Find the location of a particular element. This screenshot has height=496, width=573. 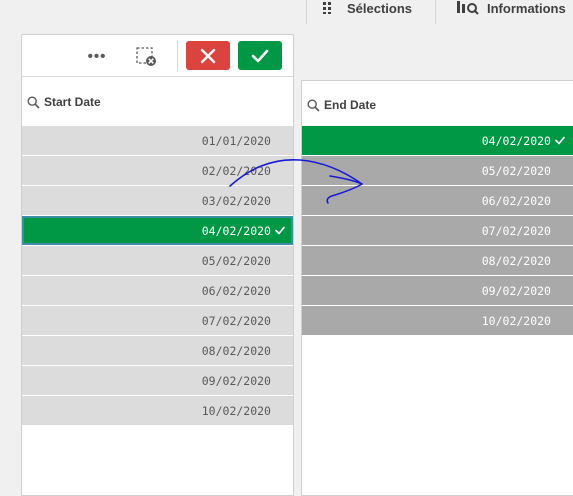

informations-button: Informations is located at coordinates (511, 8).